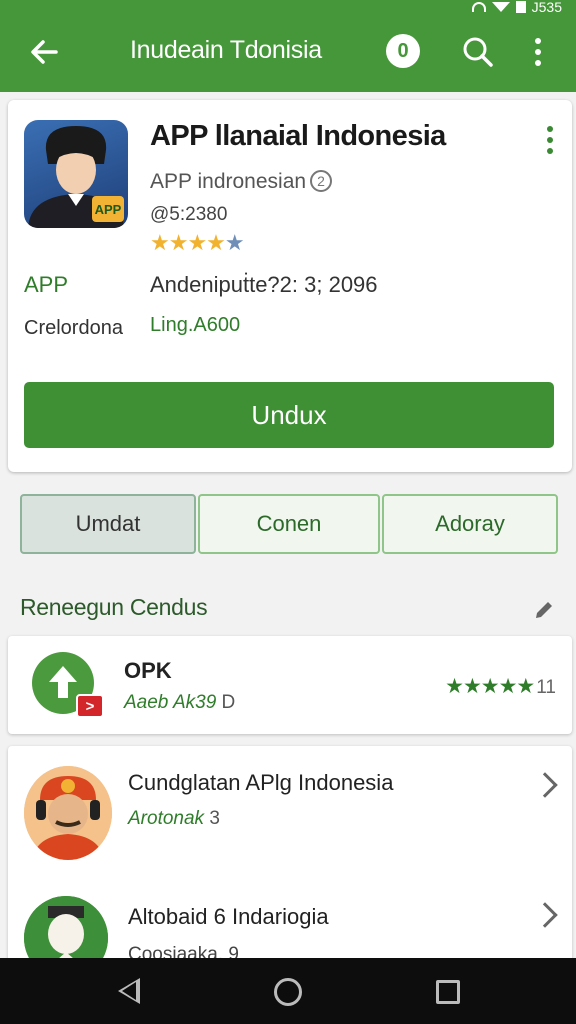 The image size is (576, 1024). I want to click on app-downloads: @5:2380, so click(189, 214).